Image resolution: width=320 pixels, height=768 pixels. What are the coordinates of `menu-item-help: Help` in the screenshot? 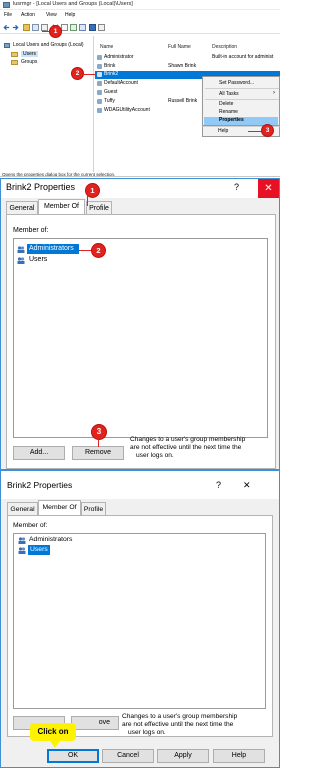 It's located at (223, 131).